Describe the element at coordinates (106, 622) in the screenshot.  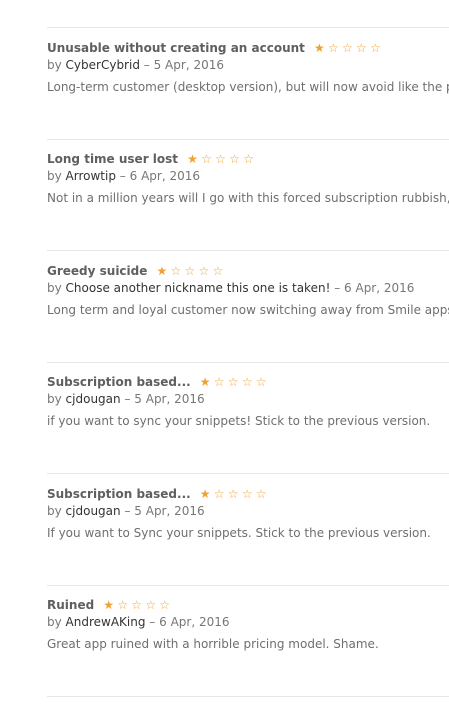
I see `review-author: AndrewAKing` at that location.